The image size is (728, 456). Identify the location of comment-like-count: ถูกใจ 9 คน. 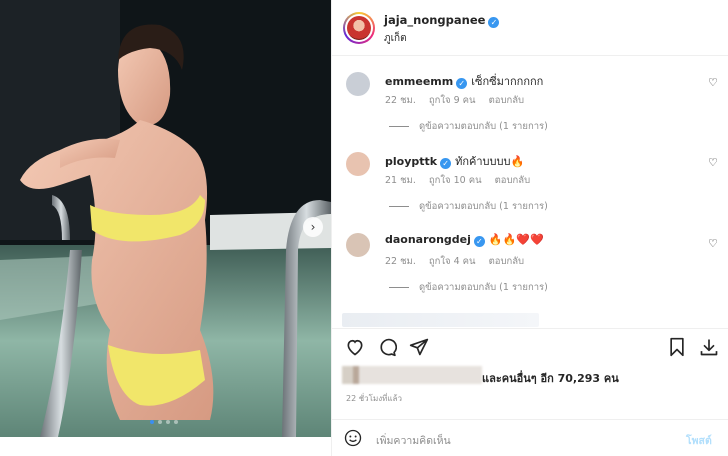
(452, 100).